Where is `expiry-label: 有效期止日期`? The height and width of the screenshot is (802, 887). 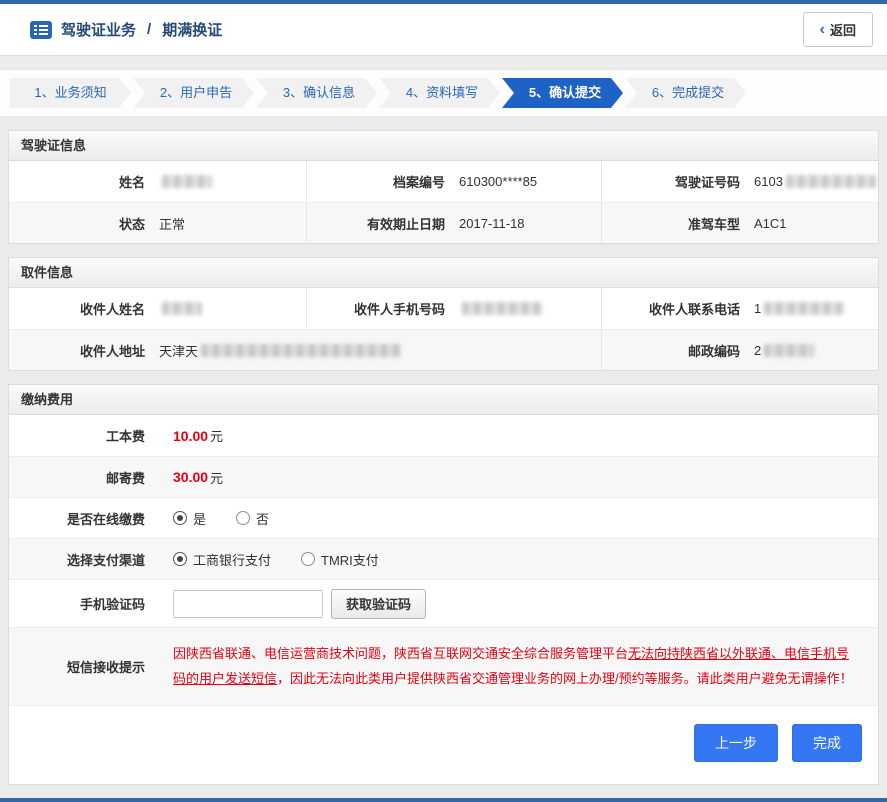
expiry-label: 有效期止日期 is located at coordinates (405, 224).